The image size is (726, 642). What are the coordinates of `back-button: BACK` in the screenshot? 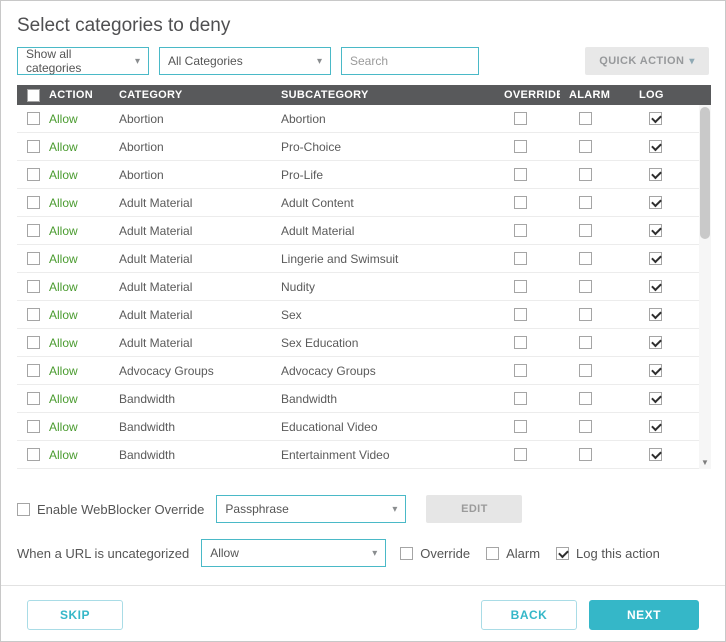 It's located at (529, 615).